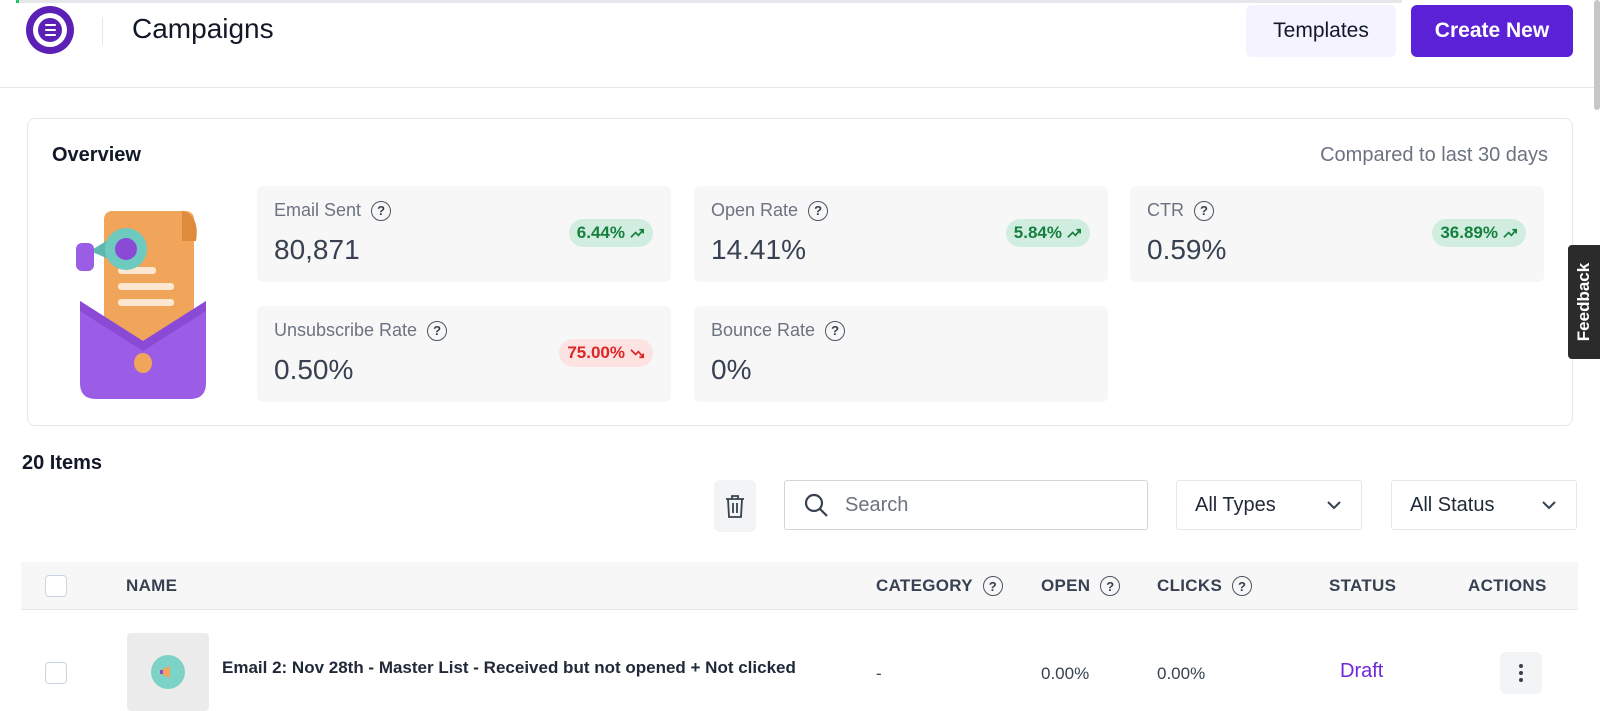 This screenshot has width=1600, height=711. Describe the element at coordinates (1337, 234) in the screenshot. I see `metric-card-ctr: CTR? 0.59% 36.89%` at that location.